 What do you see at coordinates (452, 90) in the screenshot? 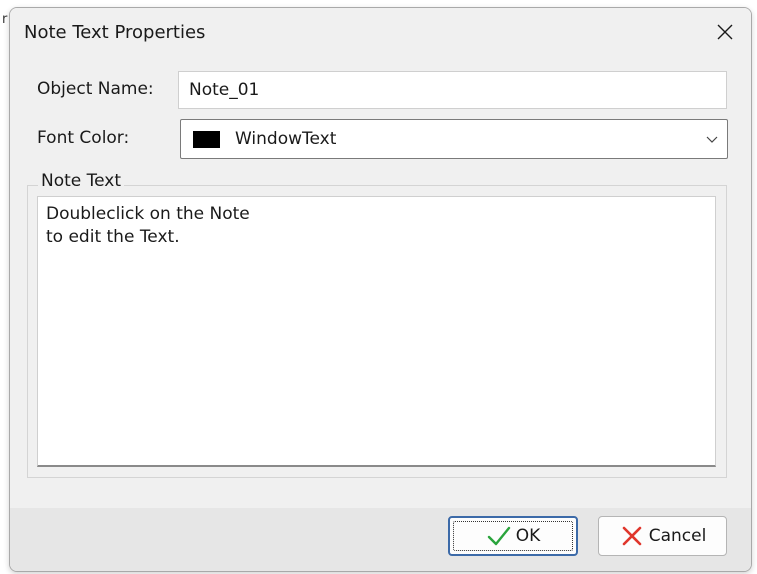
I see `object-name-field` at bounding box center [452, 90].